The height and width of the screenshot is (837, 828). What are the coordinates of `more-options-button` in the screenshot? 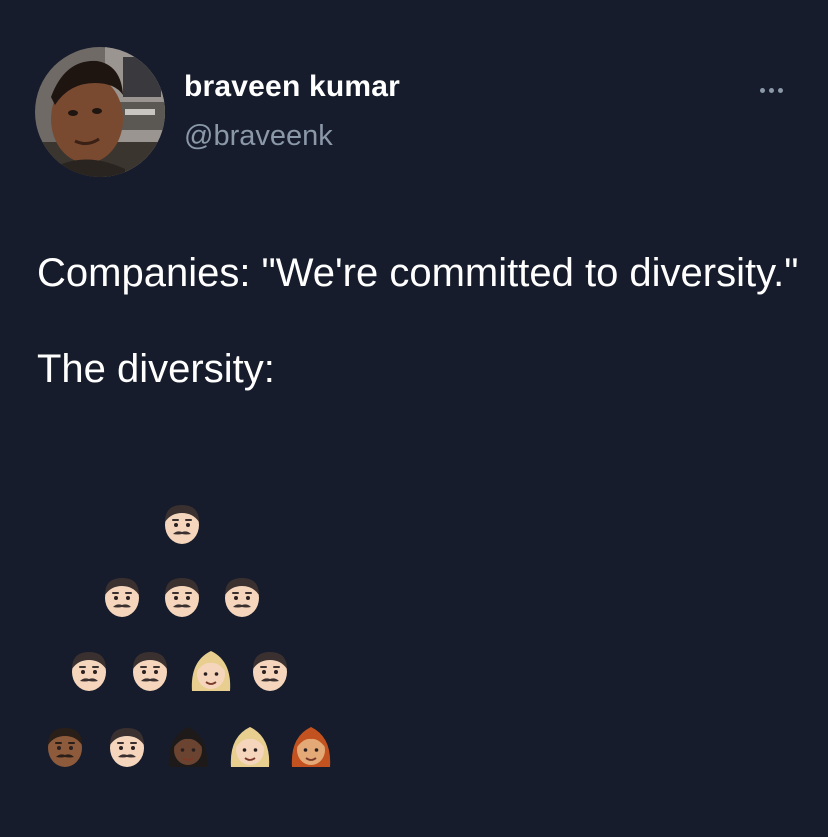 It's located at (771, 90).